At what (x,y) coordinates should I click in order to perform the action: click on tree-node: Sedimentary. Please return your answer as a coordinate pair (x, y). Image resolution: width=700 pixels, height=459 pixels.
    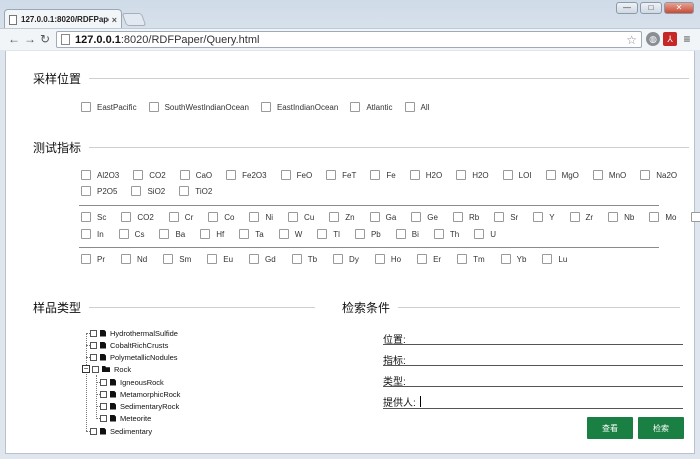
    Looking at the image, I should click on (121, 431).